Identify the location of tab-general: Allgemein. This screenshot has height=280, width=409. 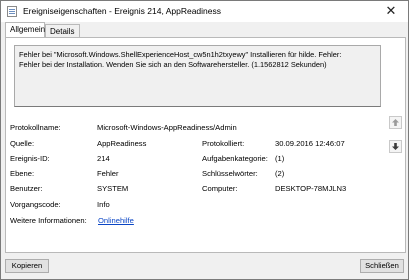
(25, 29).